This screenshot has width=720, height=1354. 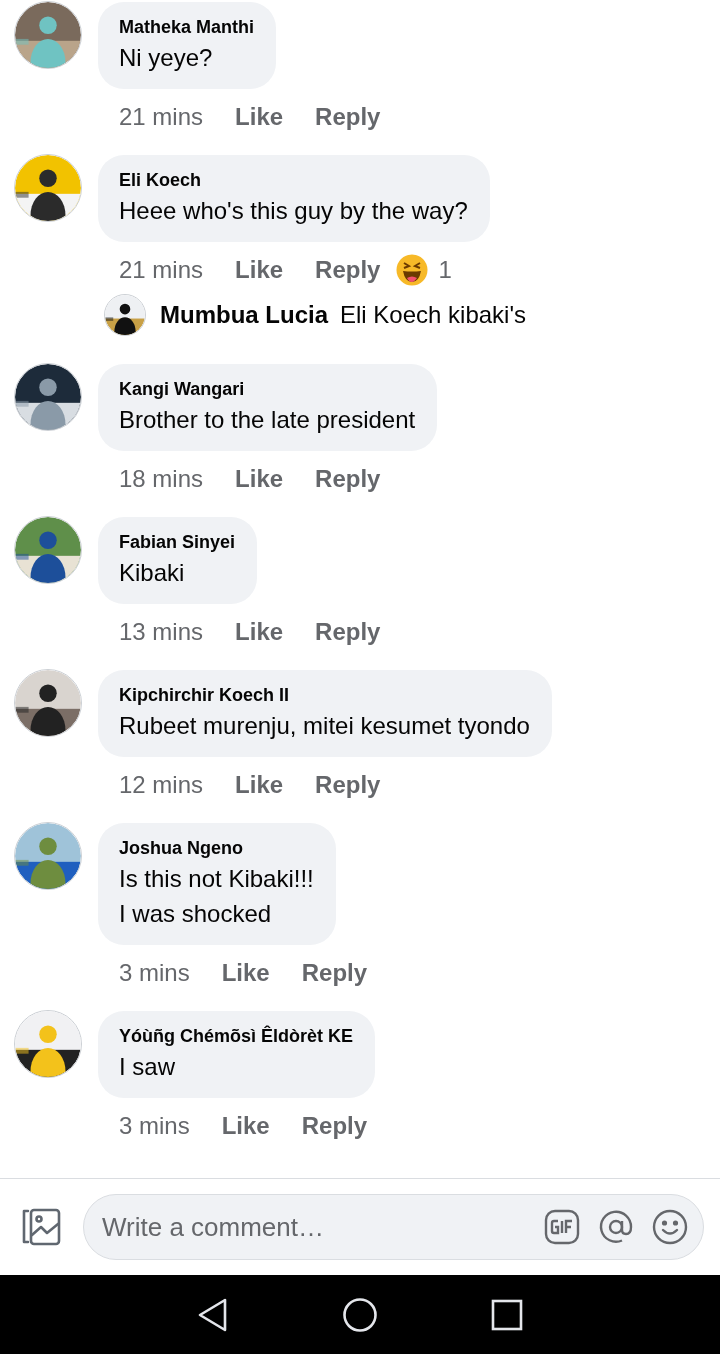 I want to click on timestamp: 12 mins, so click(x=161, y=785).